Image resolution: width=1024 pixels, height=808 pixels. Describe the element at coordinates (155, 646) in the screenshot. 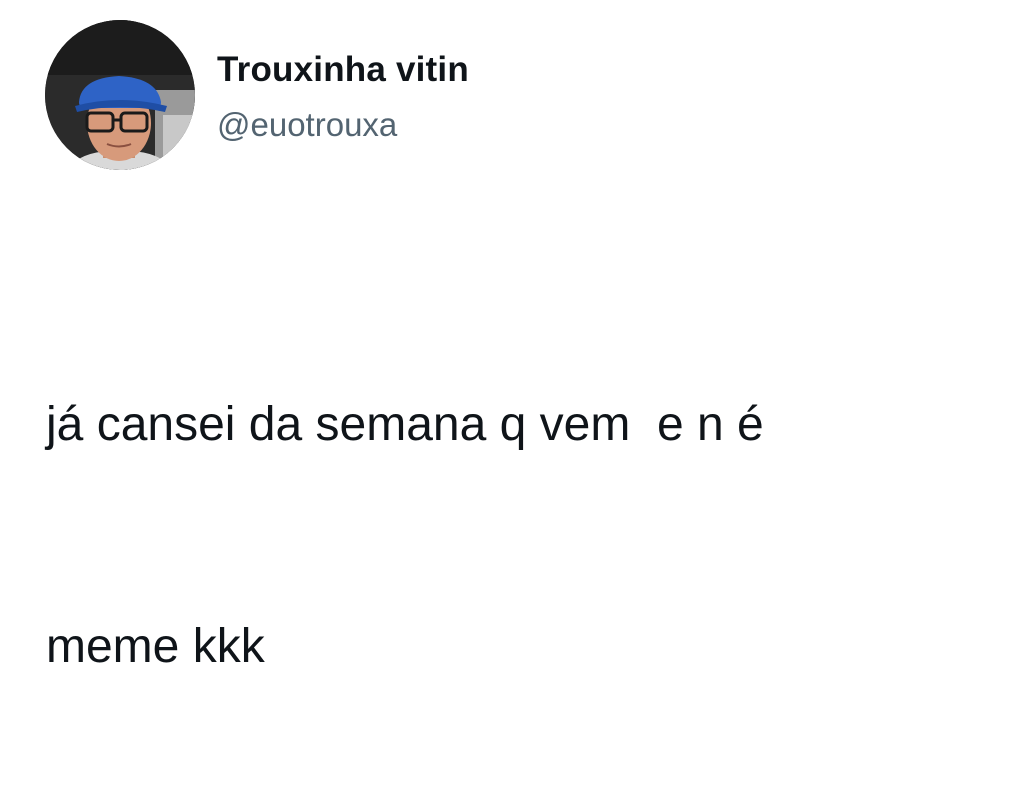

I see `tweet-text-line-2: meme kkk` at that location.